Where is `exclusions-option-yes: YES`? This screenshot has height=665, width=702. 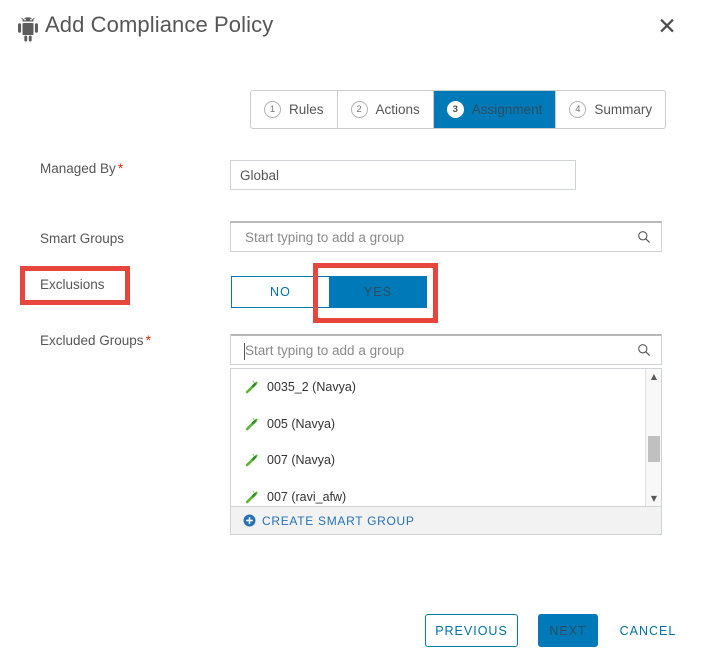
exclusions-option-yes: YES is located at coordinates (378, 292).